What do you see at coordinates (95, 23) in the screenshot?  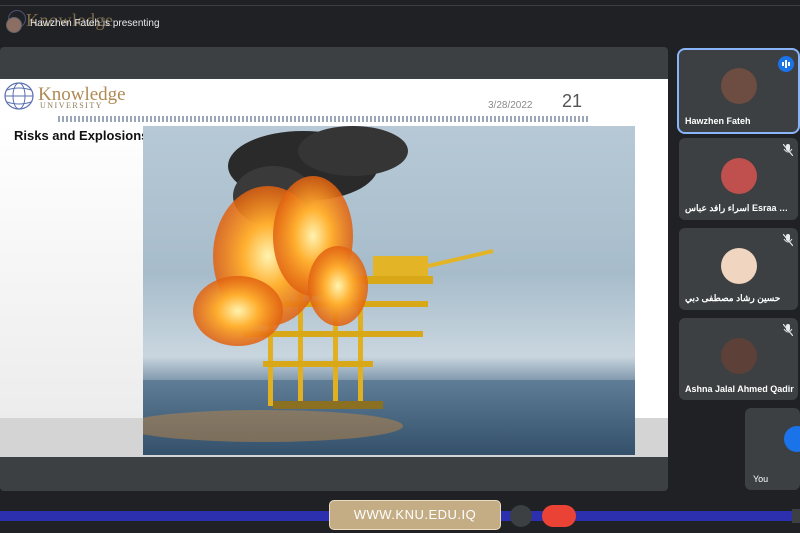 I see `presenting-status: Hawzhen Fateh is presenting` at bounding box center [95, 23].